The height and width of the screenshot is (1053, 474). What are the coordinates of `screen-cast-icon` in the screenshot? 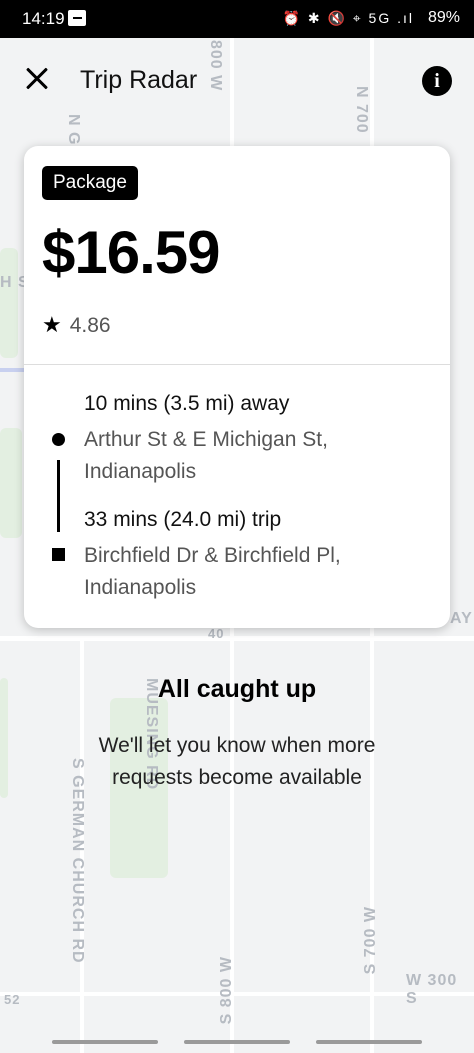 It's located at (77, 18).